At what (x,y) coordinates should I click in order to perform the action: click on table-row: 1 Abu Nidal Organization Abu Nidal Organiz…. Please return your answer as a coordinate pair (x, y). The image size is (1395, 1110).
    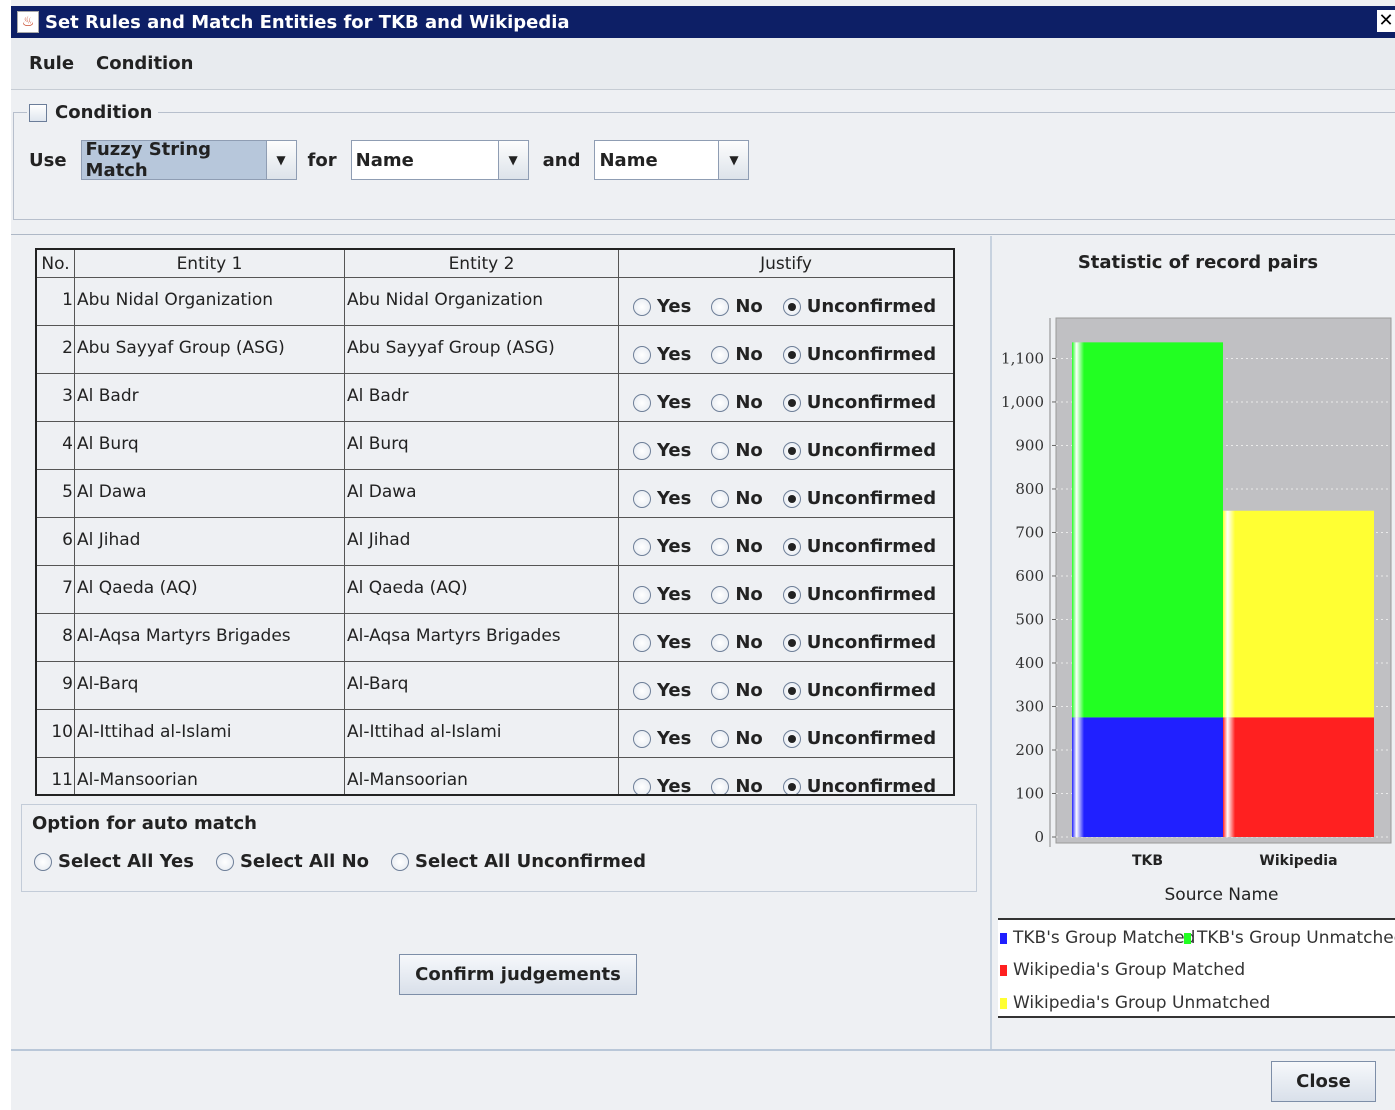
    Looking at the image, I should click on (495, 302).